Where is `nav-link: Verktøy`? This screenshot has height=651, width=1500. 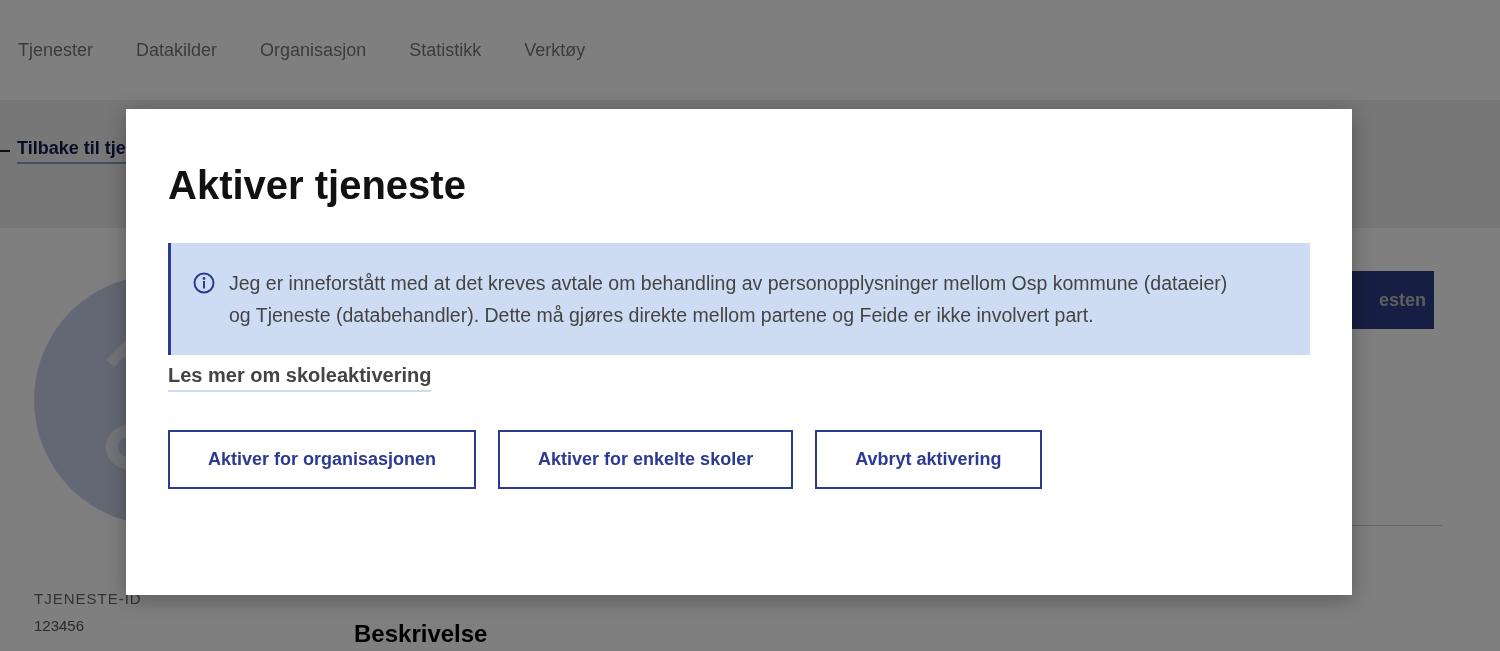
nav-link: Verktøy is located at coordinates (555, 50).